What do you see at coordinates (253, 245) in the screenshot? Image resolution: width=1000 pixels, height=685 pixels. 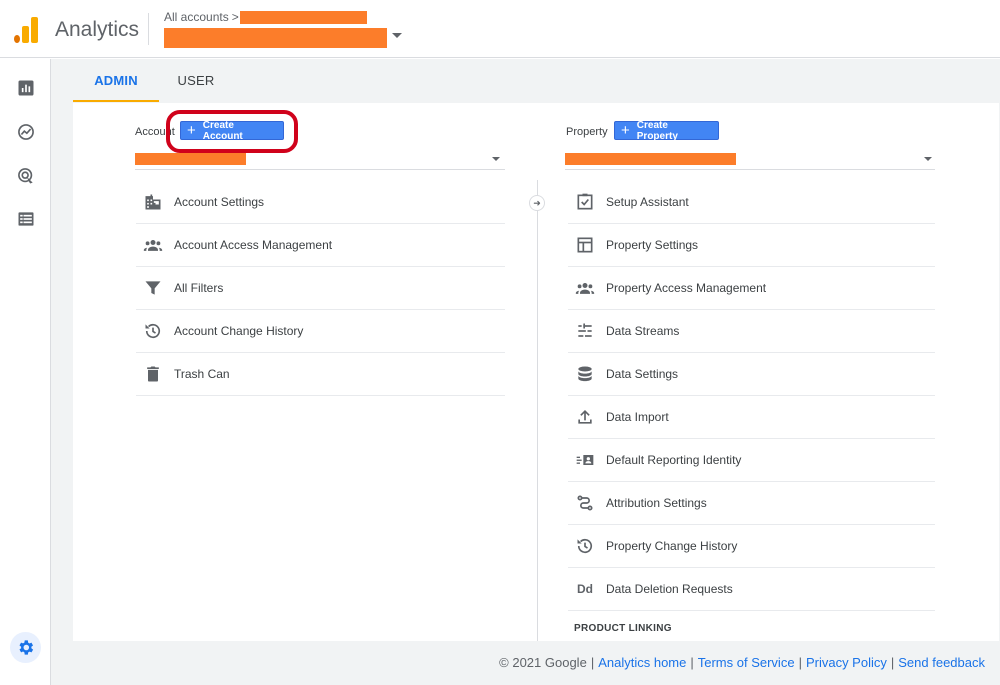 I see `menu-item-label: Account Access Management` at bounding box center [253, 245].